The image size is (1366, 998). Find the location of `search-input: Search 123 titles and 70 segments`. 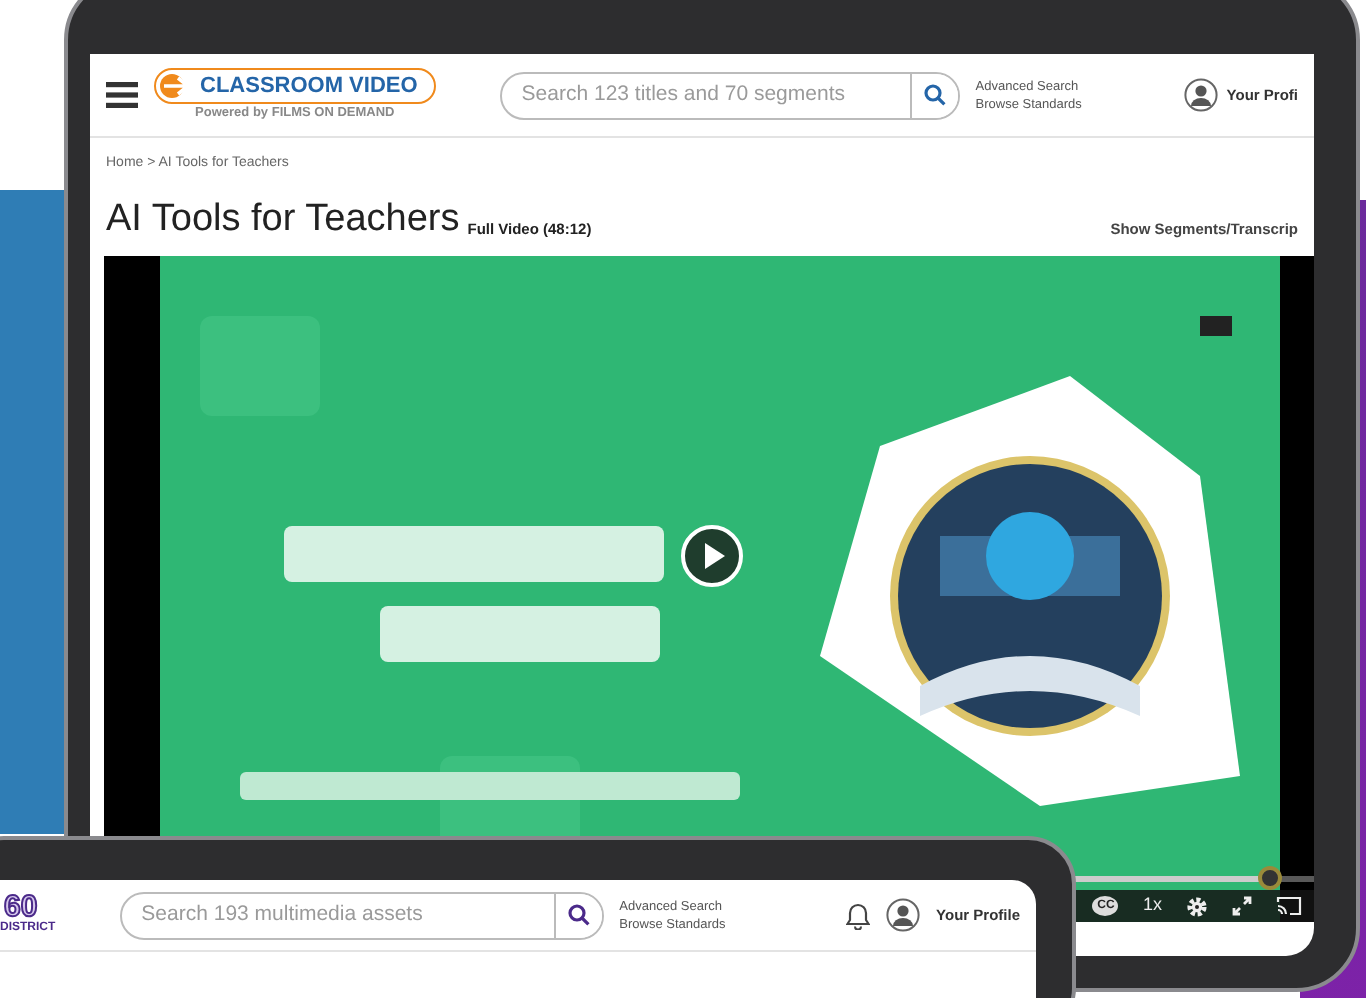

search-input: Search 123 titles and 70 segments is located at coordinates (705, 95).